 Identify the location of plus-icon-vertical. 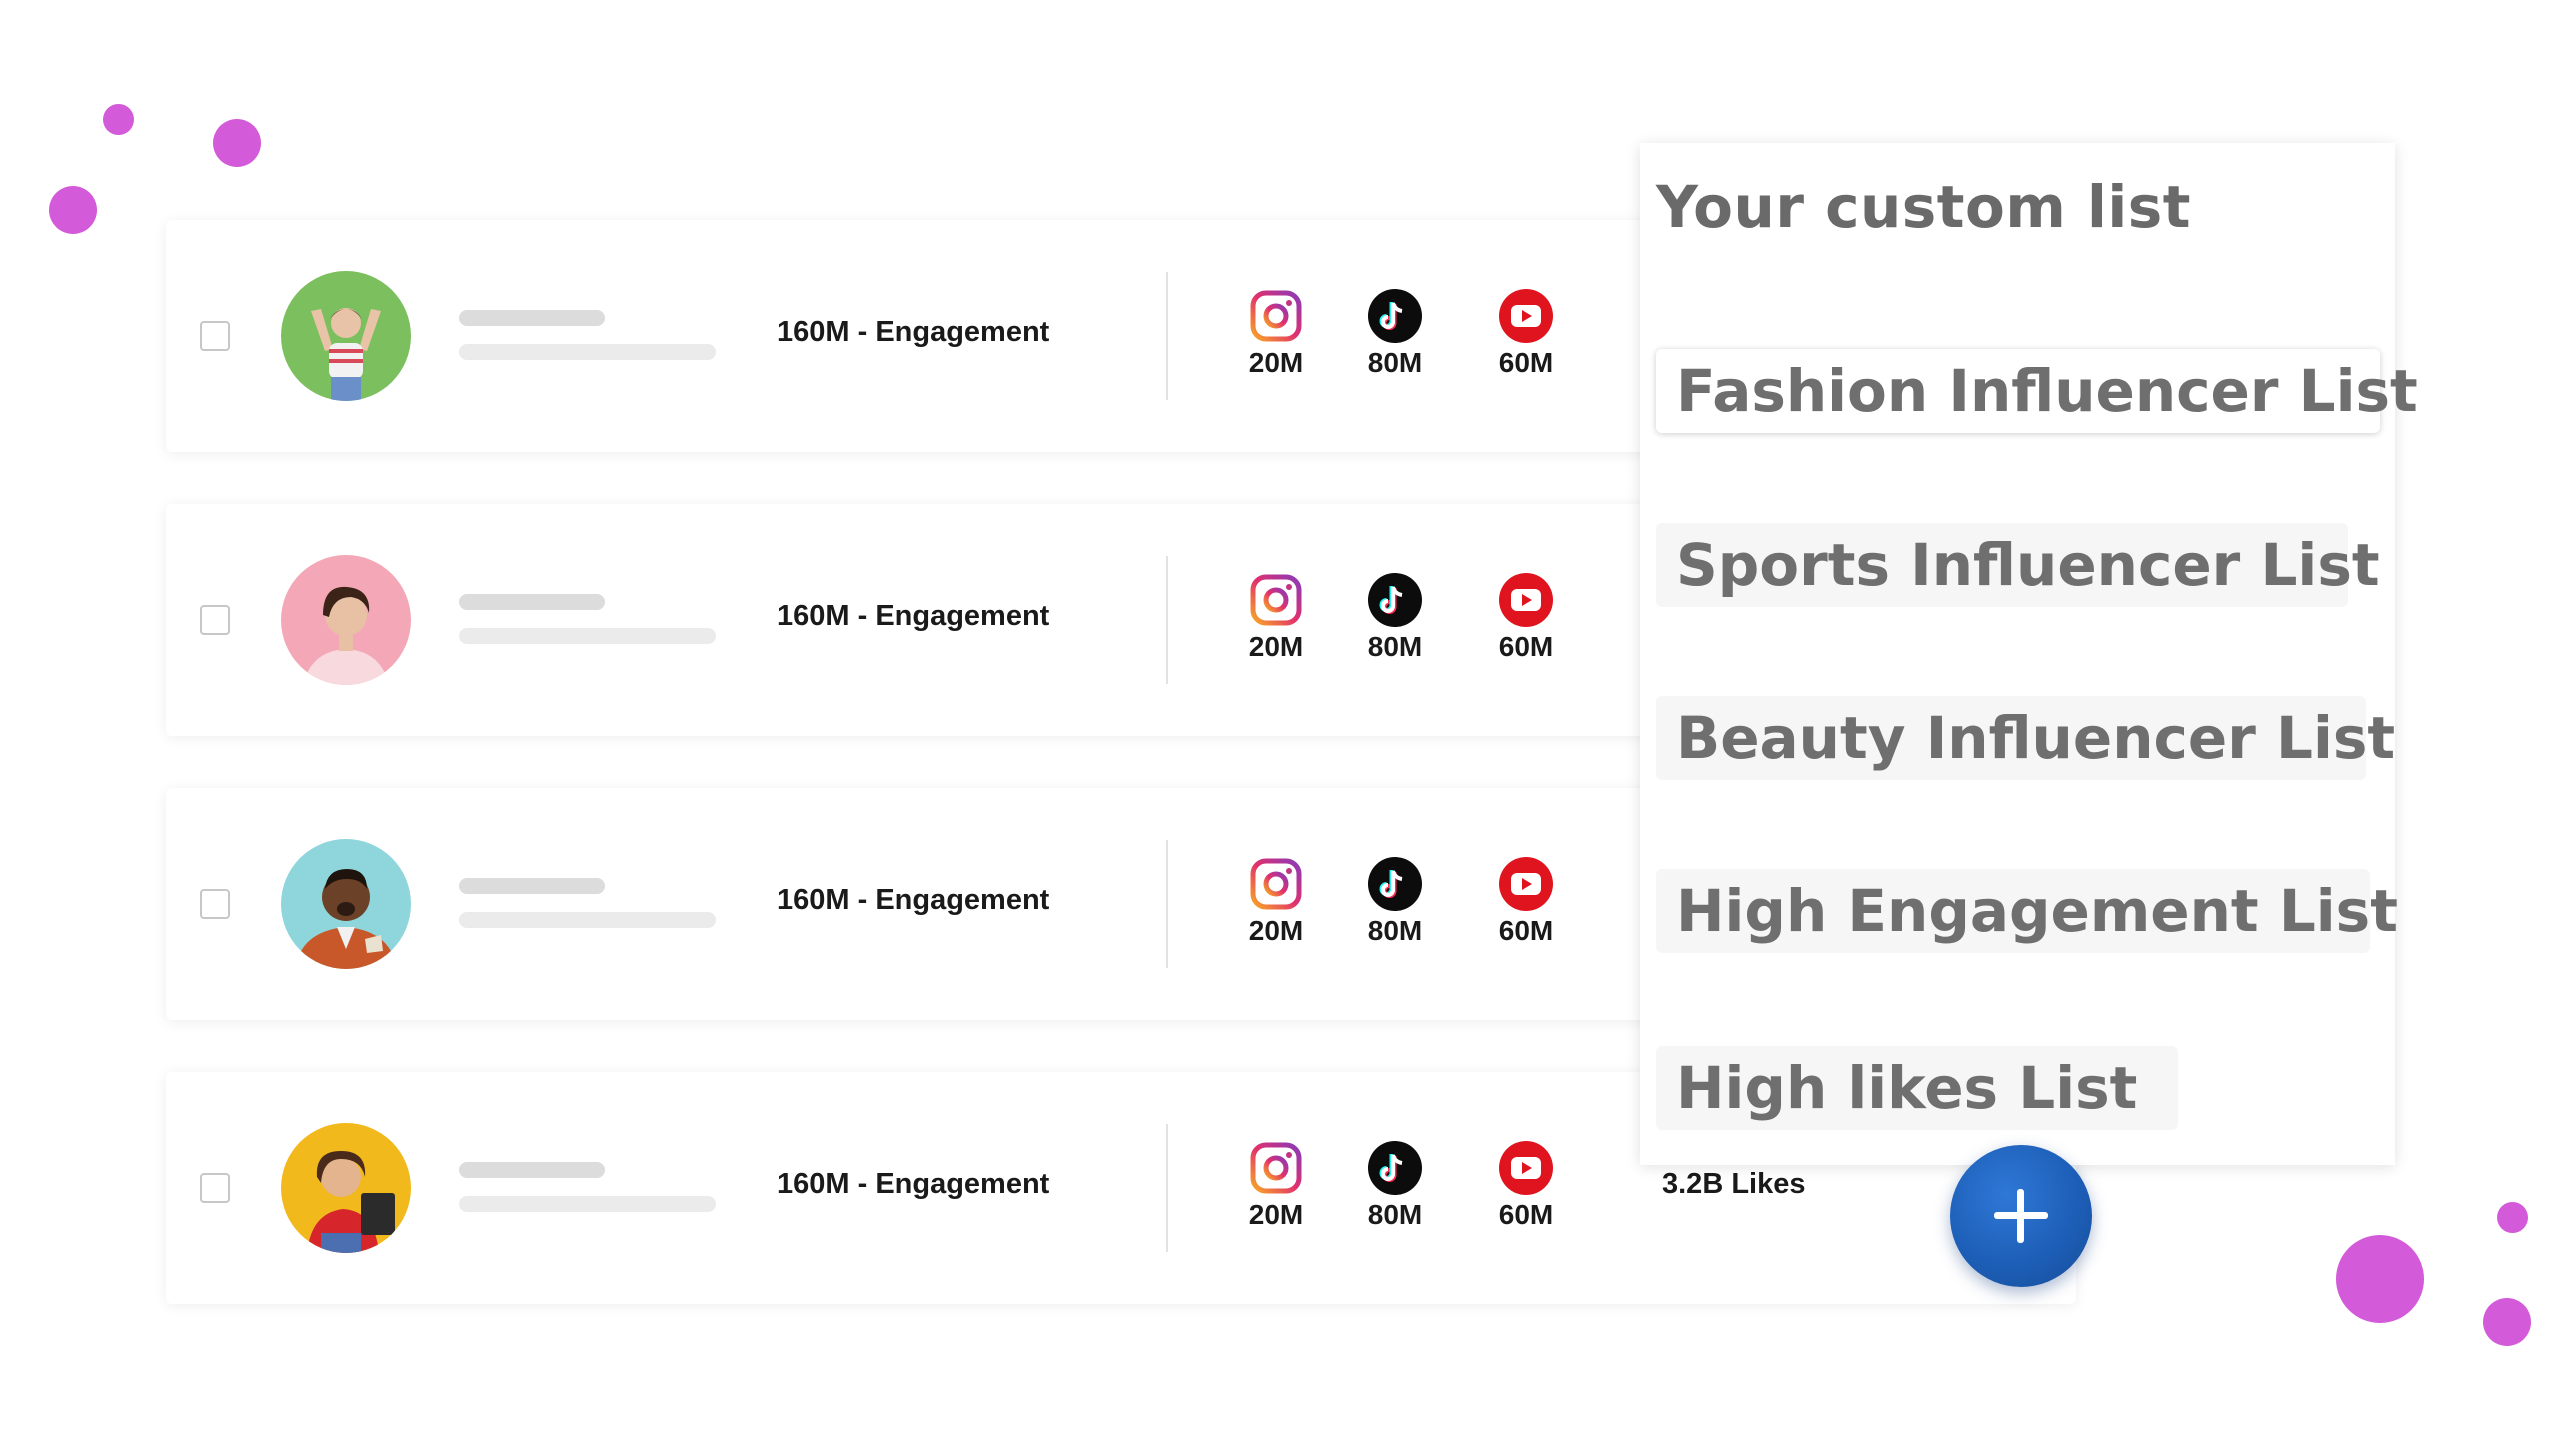
(2020, 1216).